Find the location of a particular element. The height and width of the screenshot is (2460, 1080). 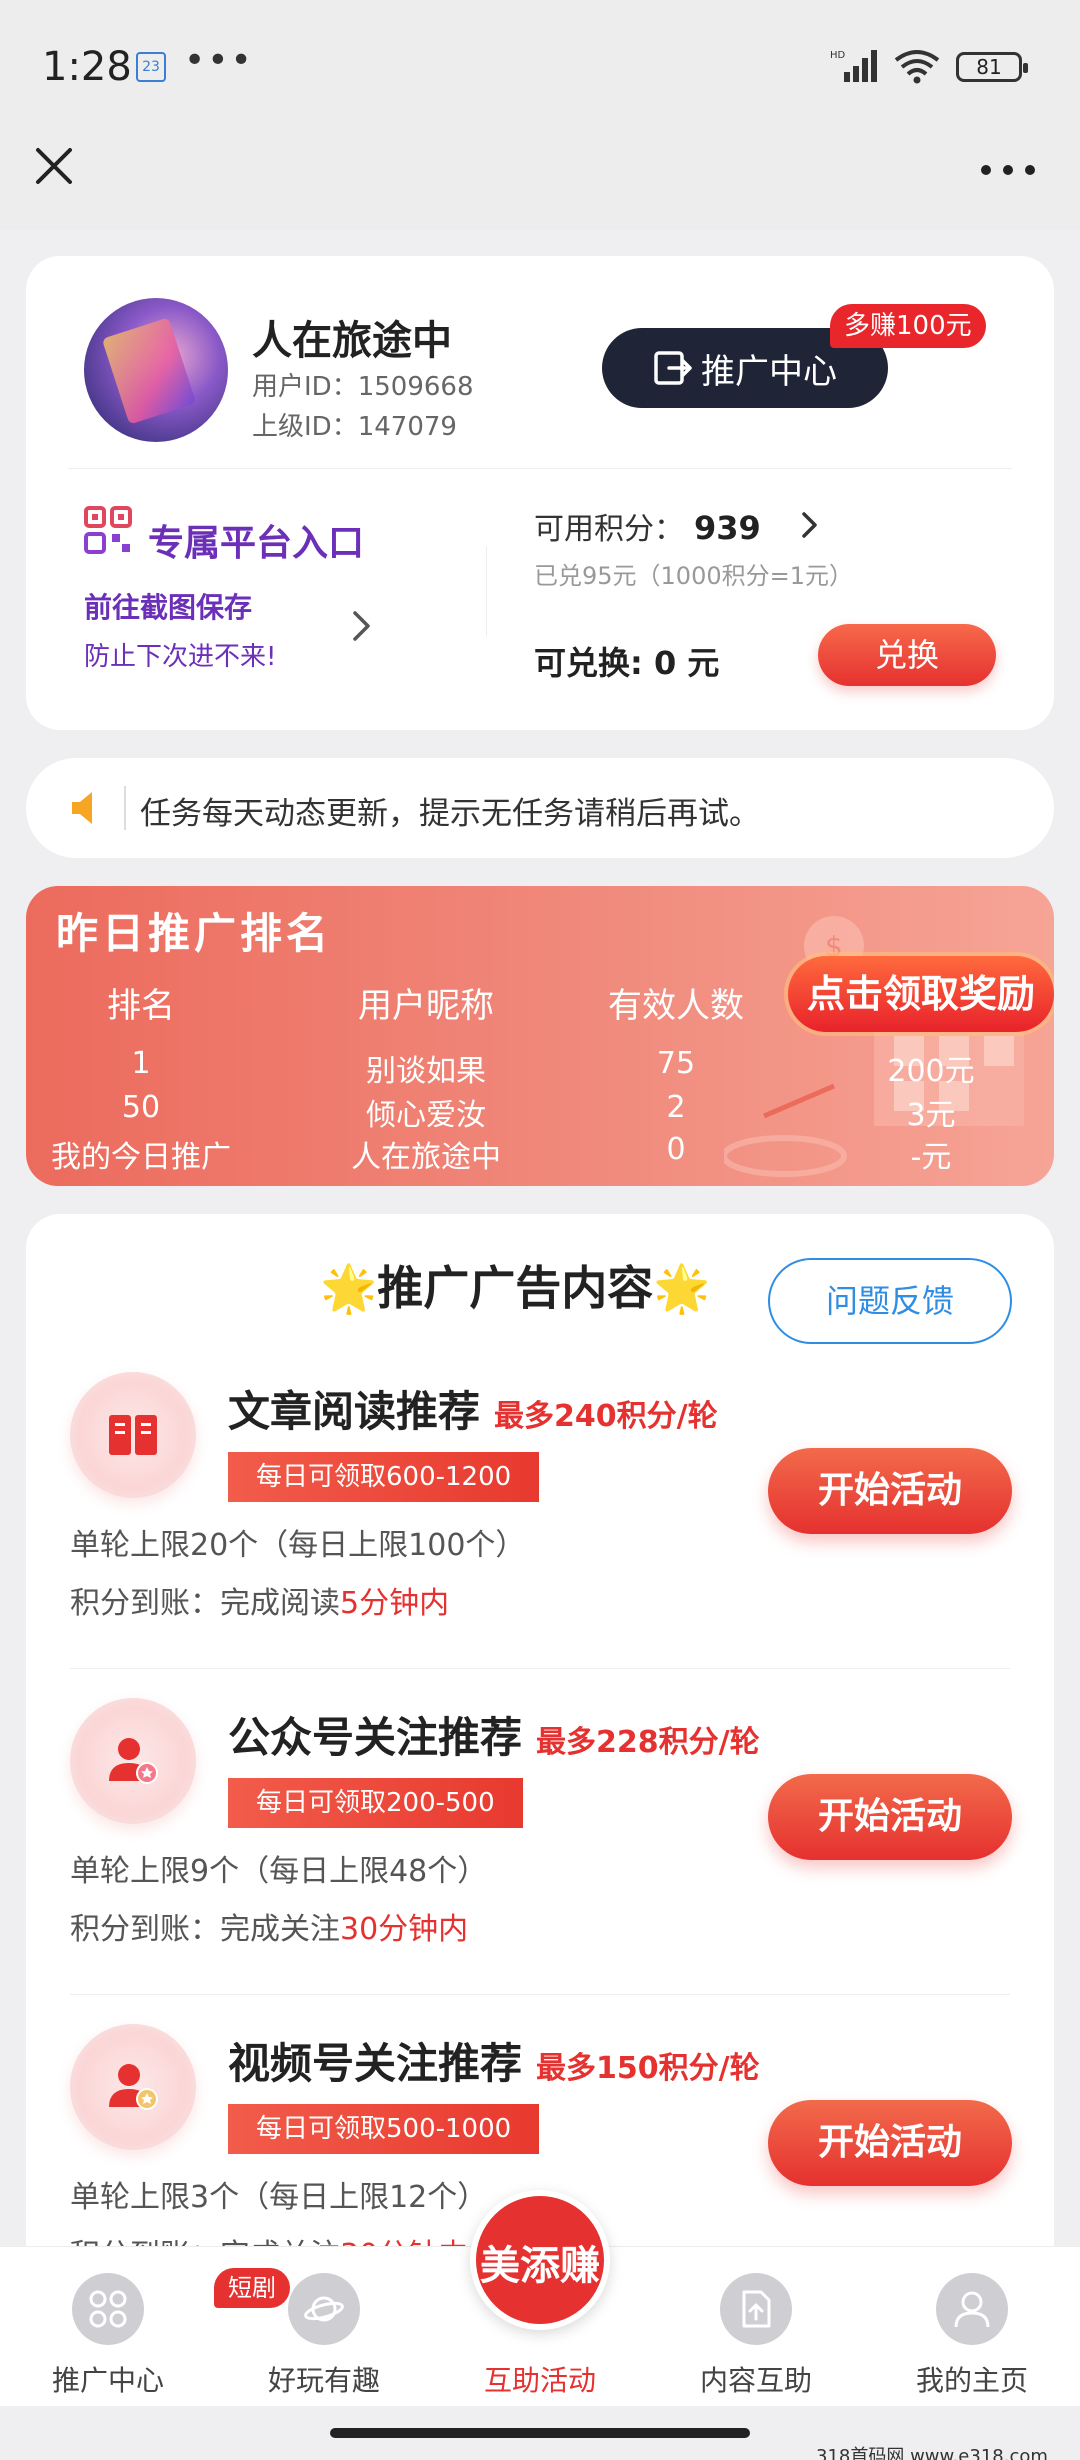

grid-icon is located at coordinates (108, 2309).